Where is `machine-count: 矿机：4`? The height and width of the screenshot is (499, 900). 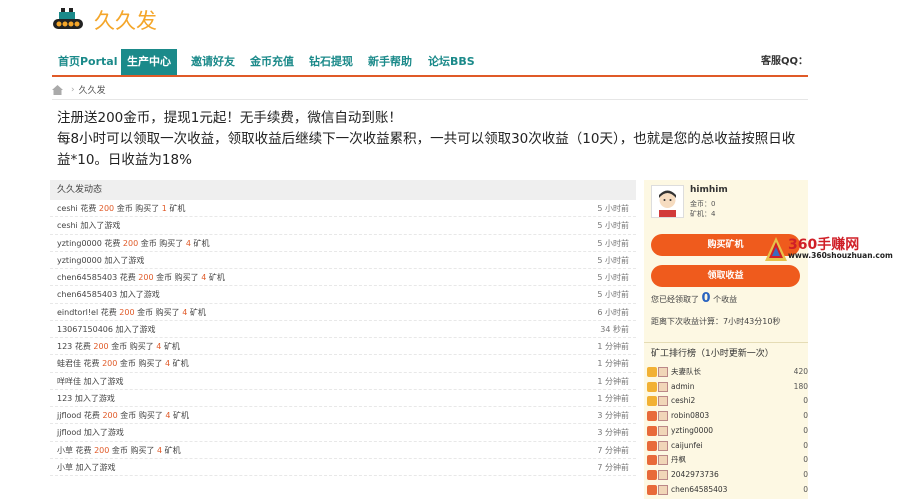 machine-count: 矿机：4 is located at coordinates (703, 214).